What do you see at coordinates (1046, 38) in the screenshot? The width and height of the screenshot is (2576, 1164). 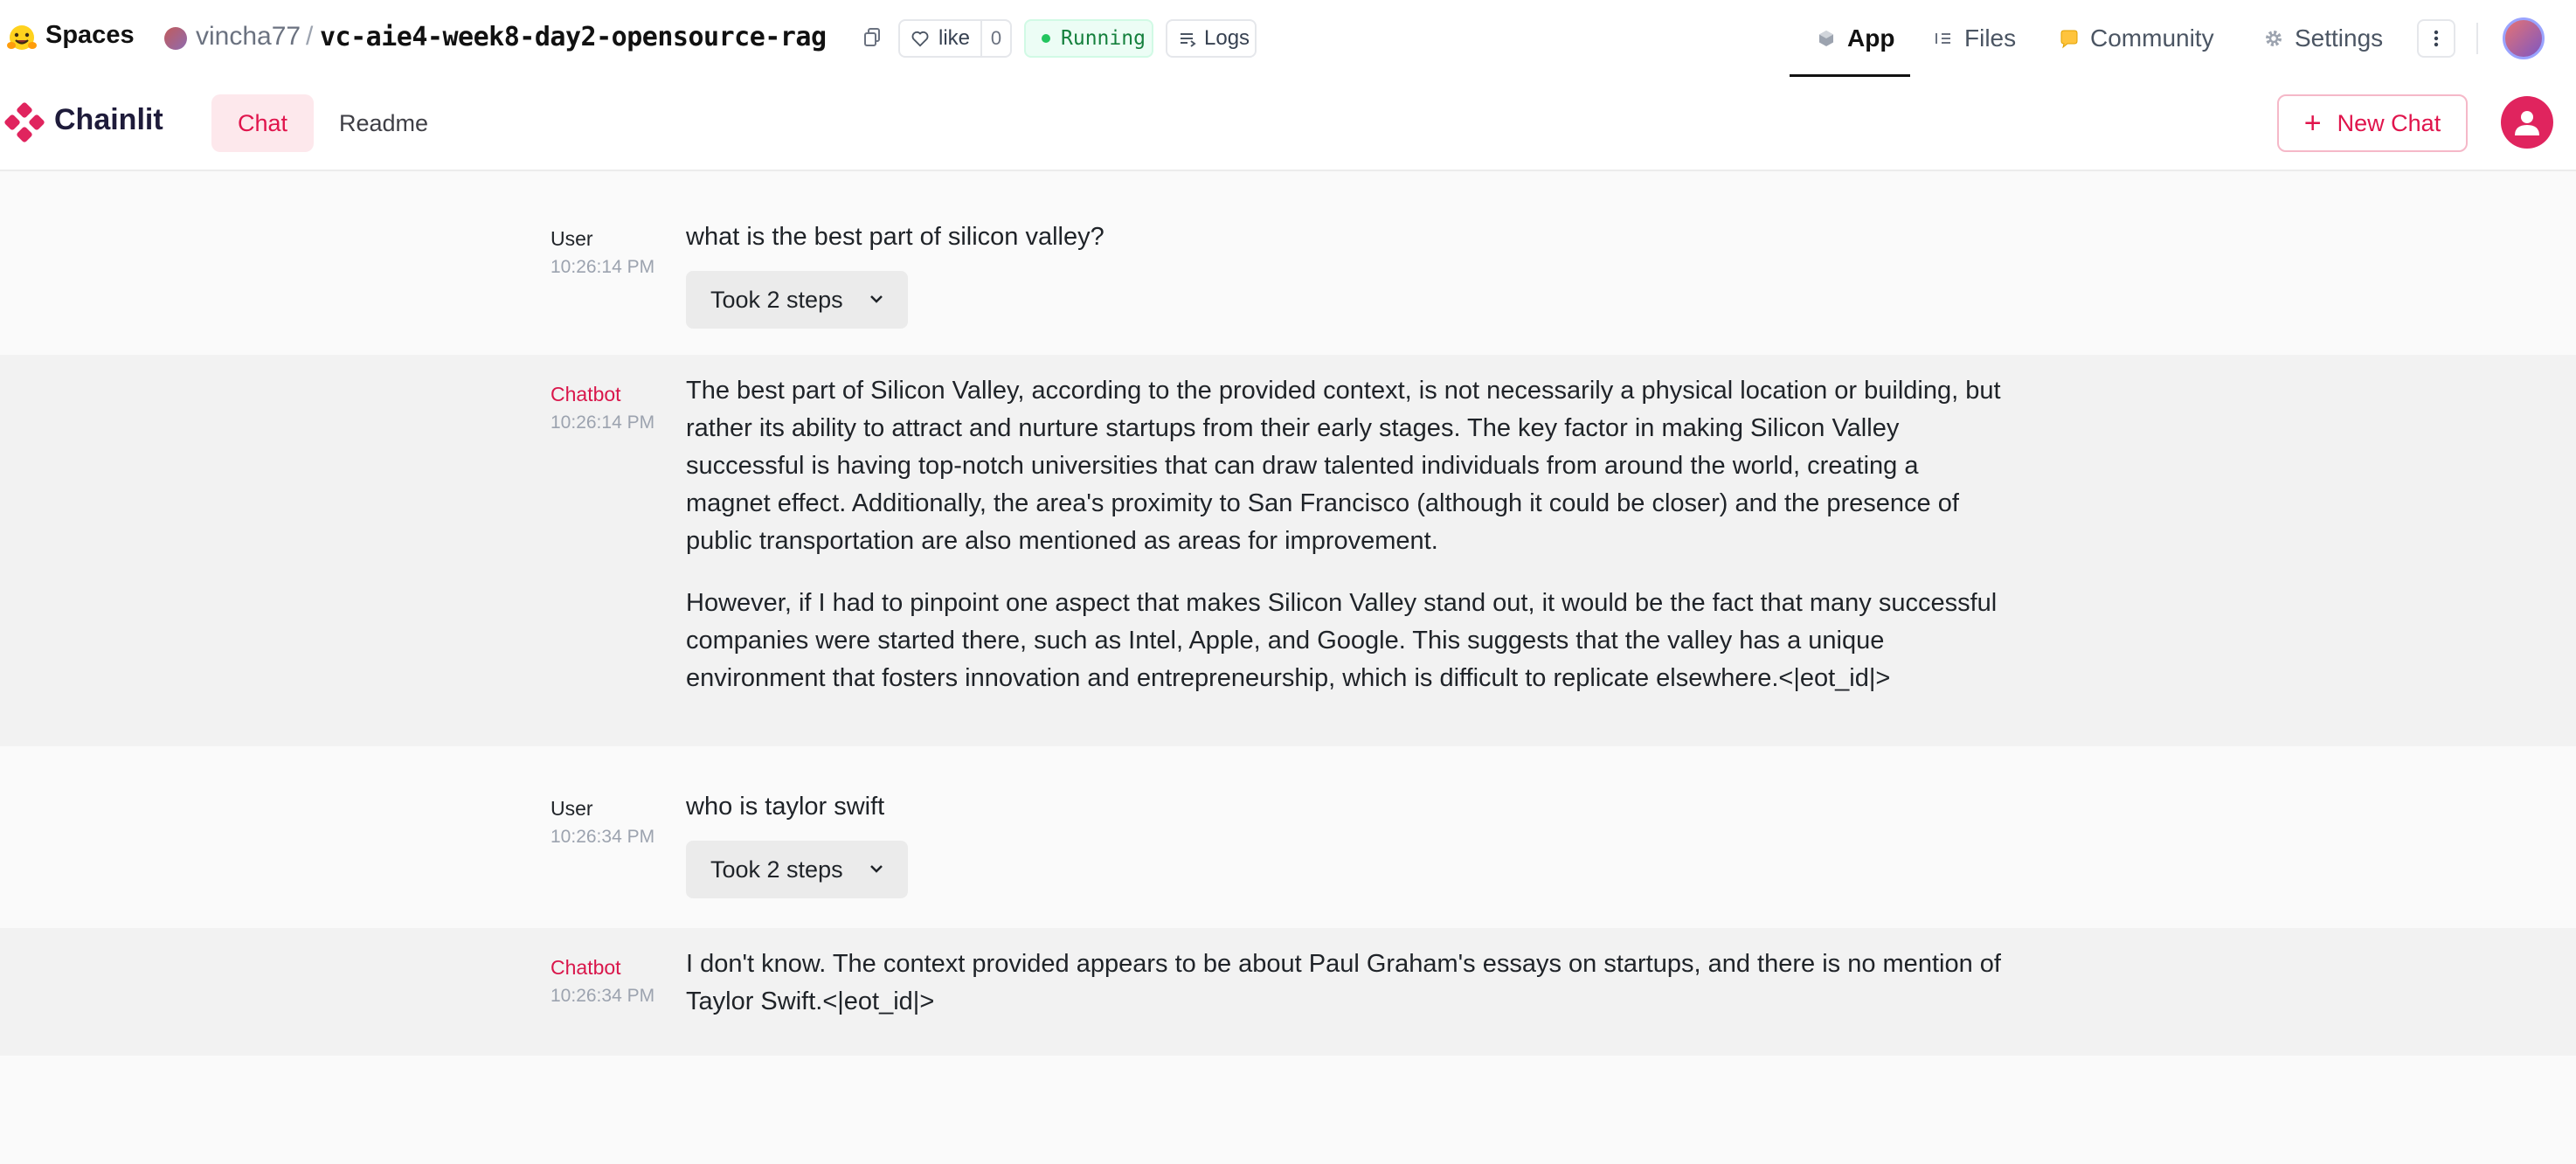 I see `status-dot-icon` at bounding box center [1046, 38].